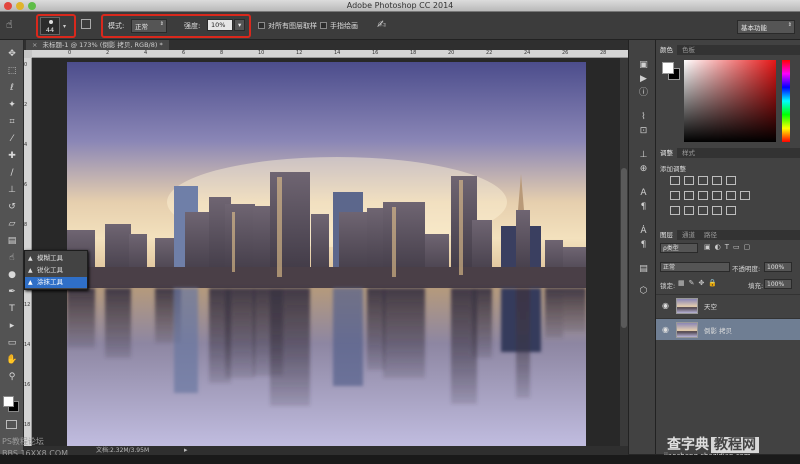 Image resolution: width=800 pixels, height=464 pixels. Describe the element at coordinates (731, 195) in the screenshot. I see `channel-mixer-icon` at that location.